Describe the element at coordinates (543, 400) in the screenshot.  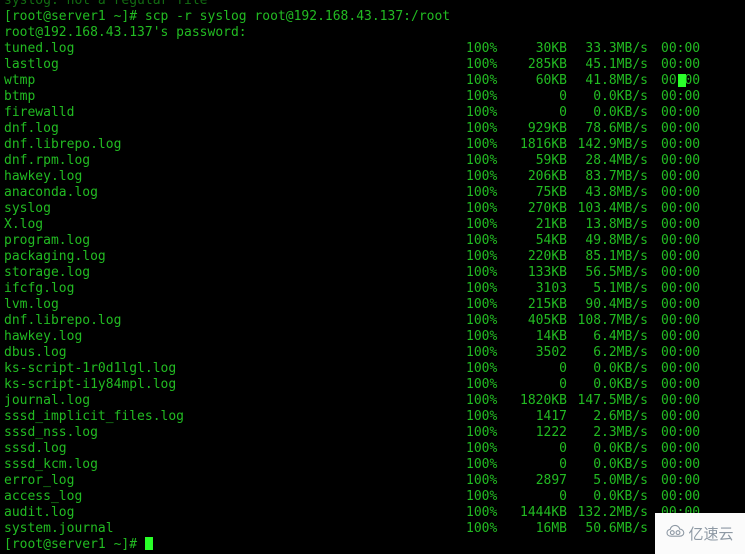
I see `transfer-size: 1820KB` at that location.